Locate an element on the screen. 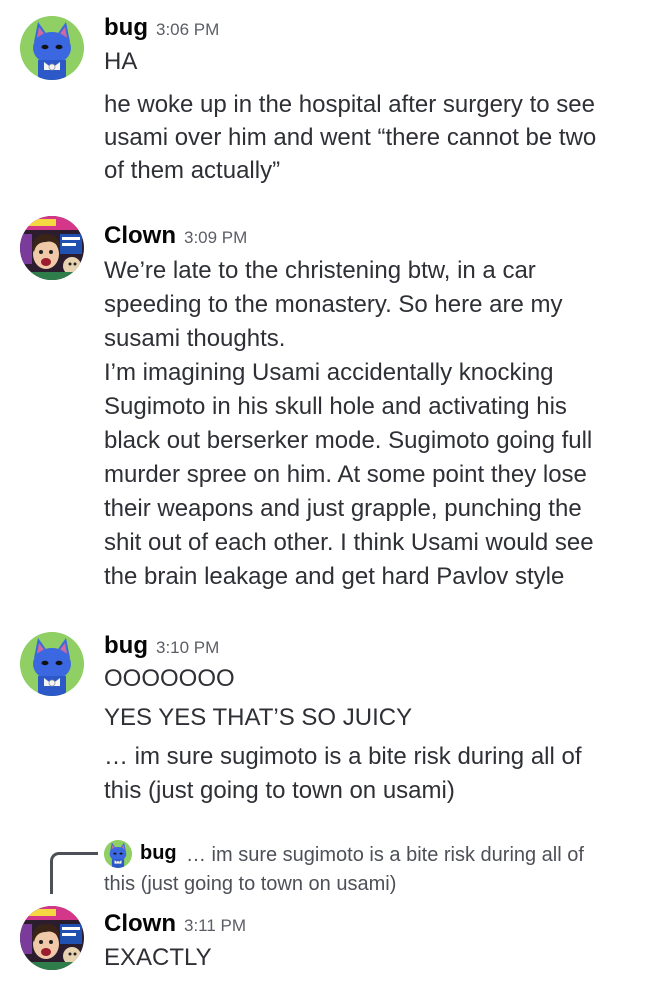  message-line: of them actually” is located at coordinates (192, 170).